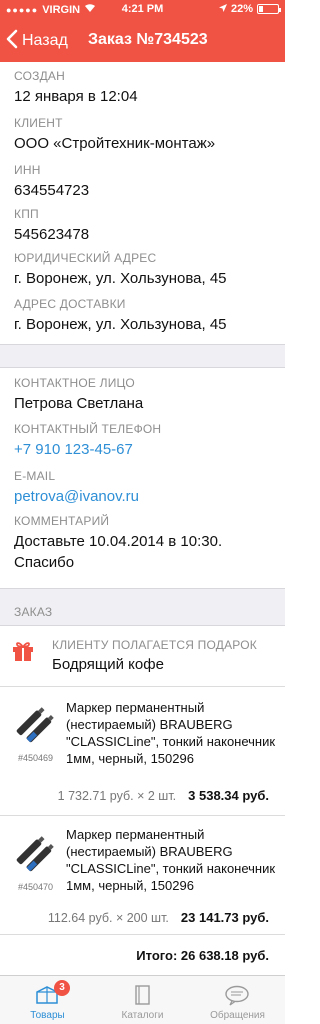  What do you see at coordinates (108, 664) in the screenshot?
I see `gift-value: Бодрящий кофе` at bounding box center [108, 664].